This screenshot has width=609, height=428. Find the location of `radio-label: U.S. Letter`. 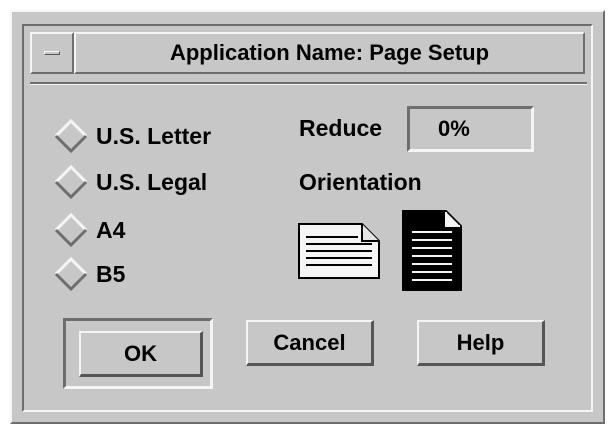

radio-label: U.S. Letter is located at coordinates (154, 135).